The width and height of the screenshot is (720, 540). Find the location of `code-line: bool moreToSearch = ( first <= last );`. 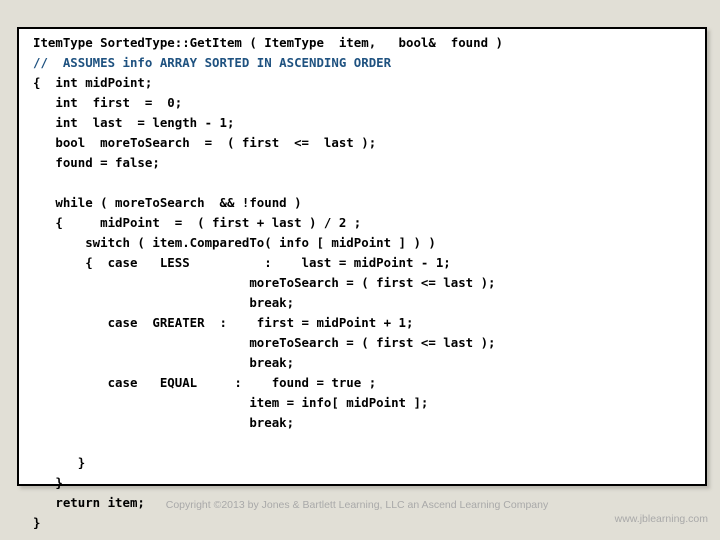

code-line: bool moreToSearch = ( first <= last ); is located at coordinates (205, 142).